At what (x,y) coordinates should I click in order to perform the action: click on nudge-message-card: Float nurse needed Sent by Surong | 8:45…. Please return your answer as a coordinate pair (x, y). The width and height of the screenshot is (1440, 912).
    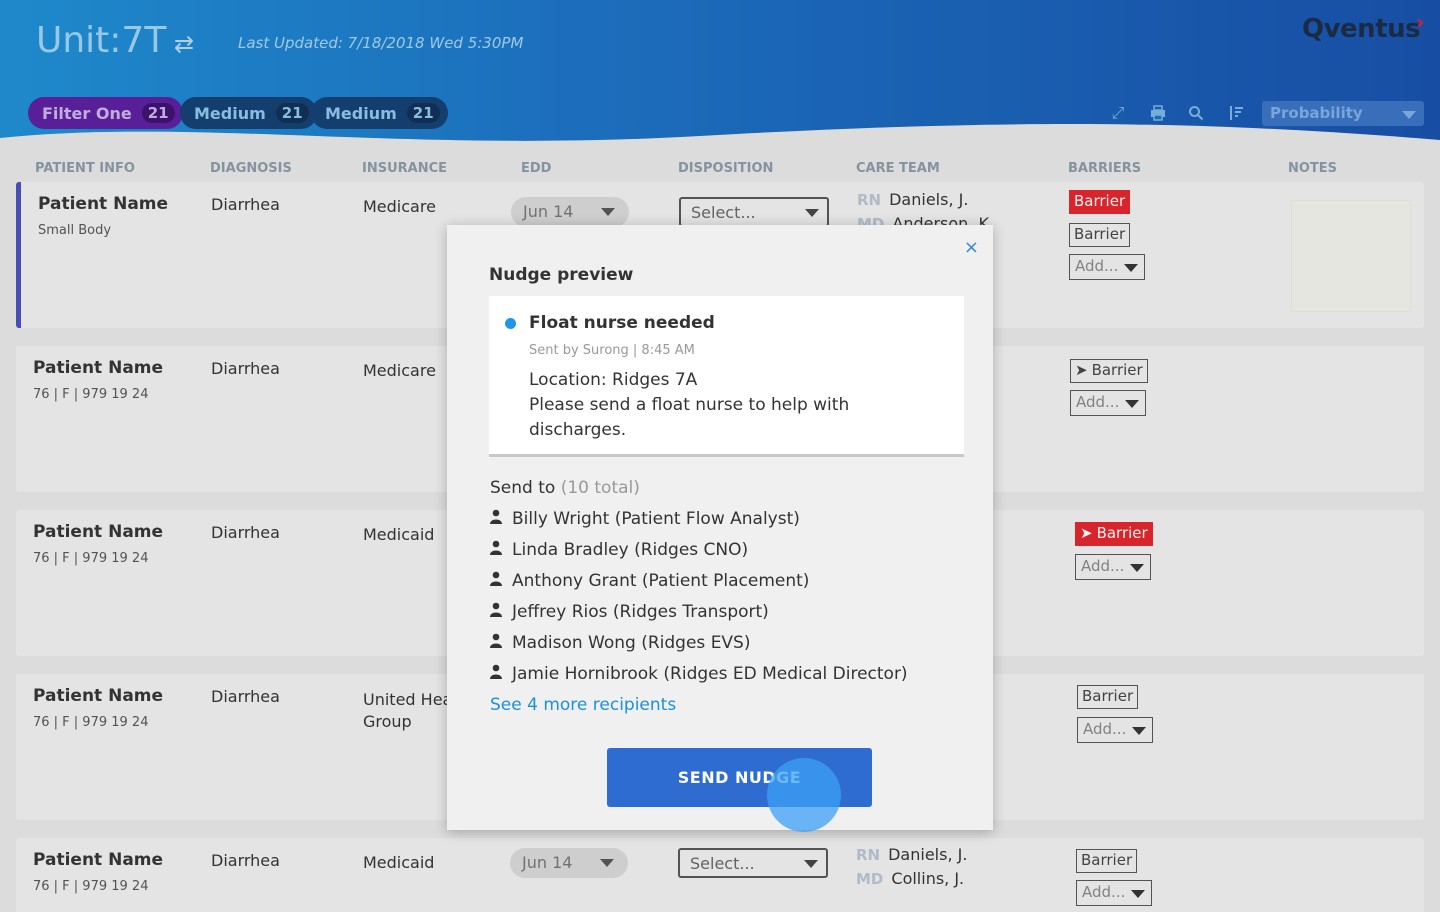
    Looking at the image, I should click on (726, 376).